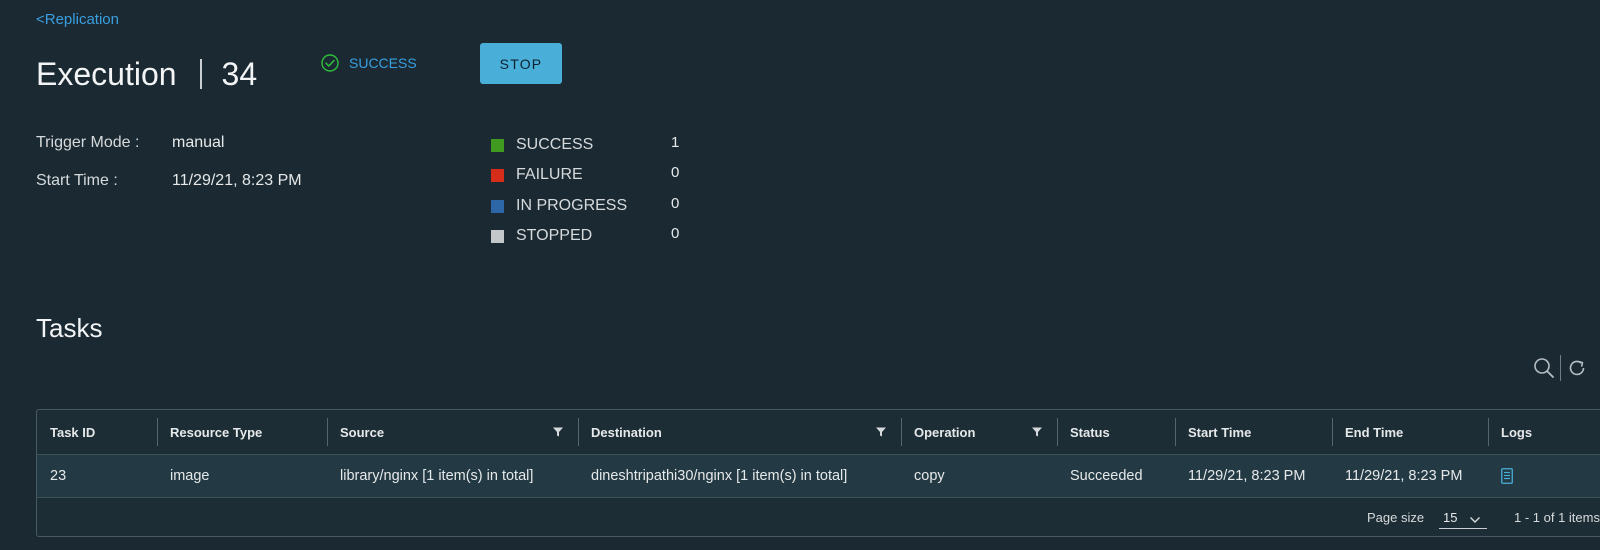 The image size is (1600, 550). What do you see at coordinates (497, 175) in the screenshot?
I see `failure-swatch` at bounding box center [497, 175].